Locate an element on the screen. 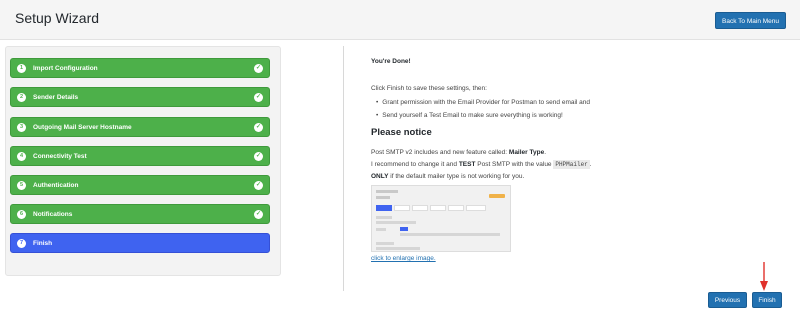 The height and width of the screenshot is (323, 800). thumb-title-bar is located at coordinates (387, 191).